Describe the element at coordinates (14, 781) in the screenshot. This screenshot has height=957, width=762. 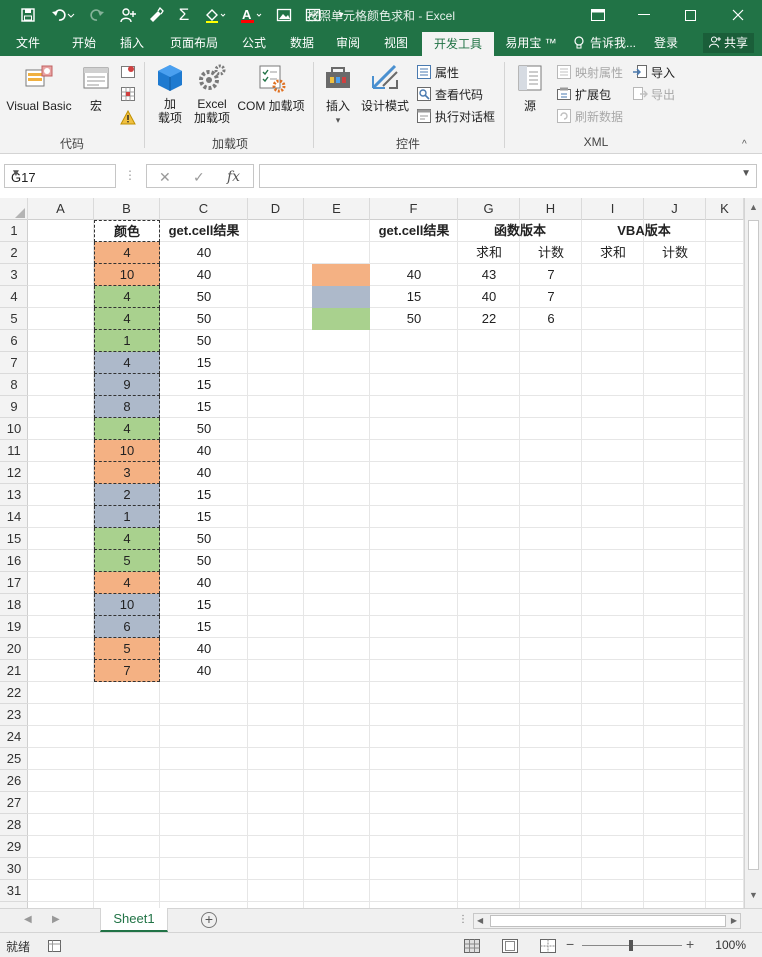
I see `row-header-26: 26` at that location.